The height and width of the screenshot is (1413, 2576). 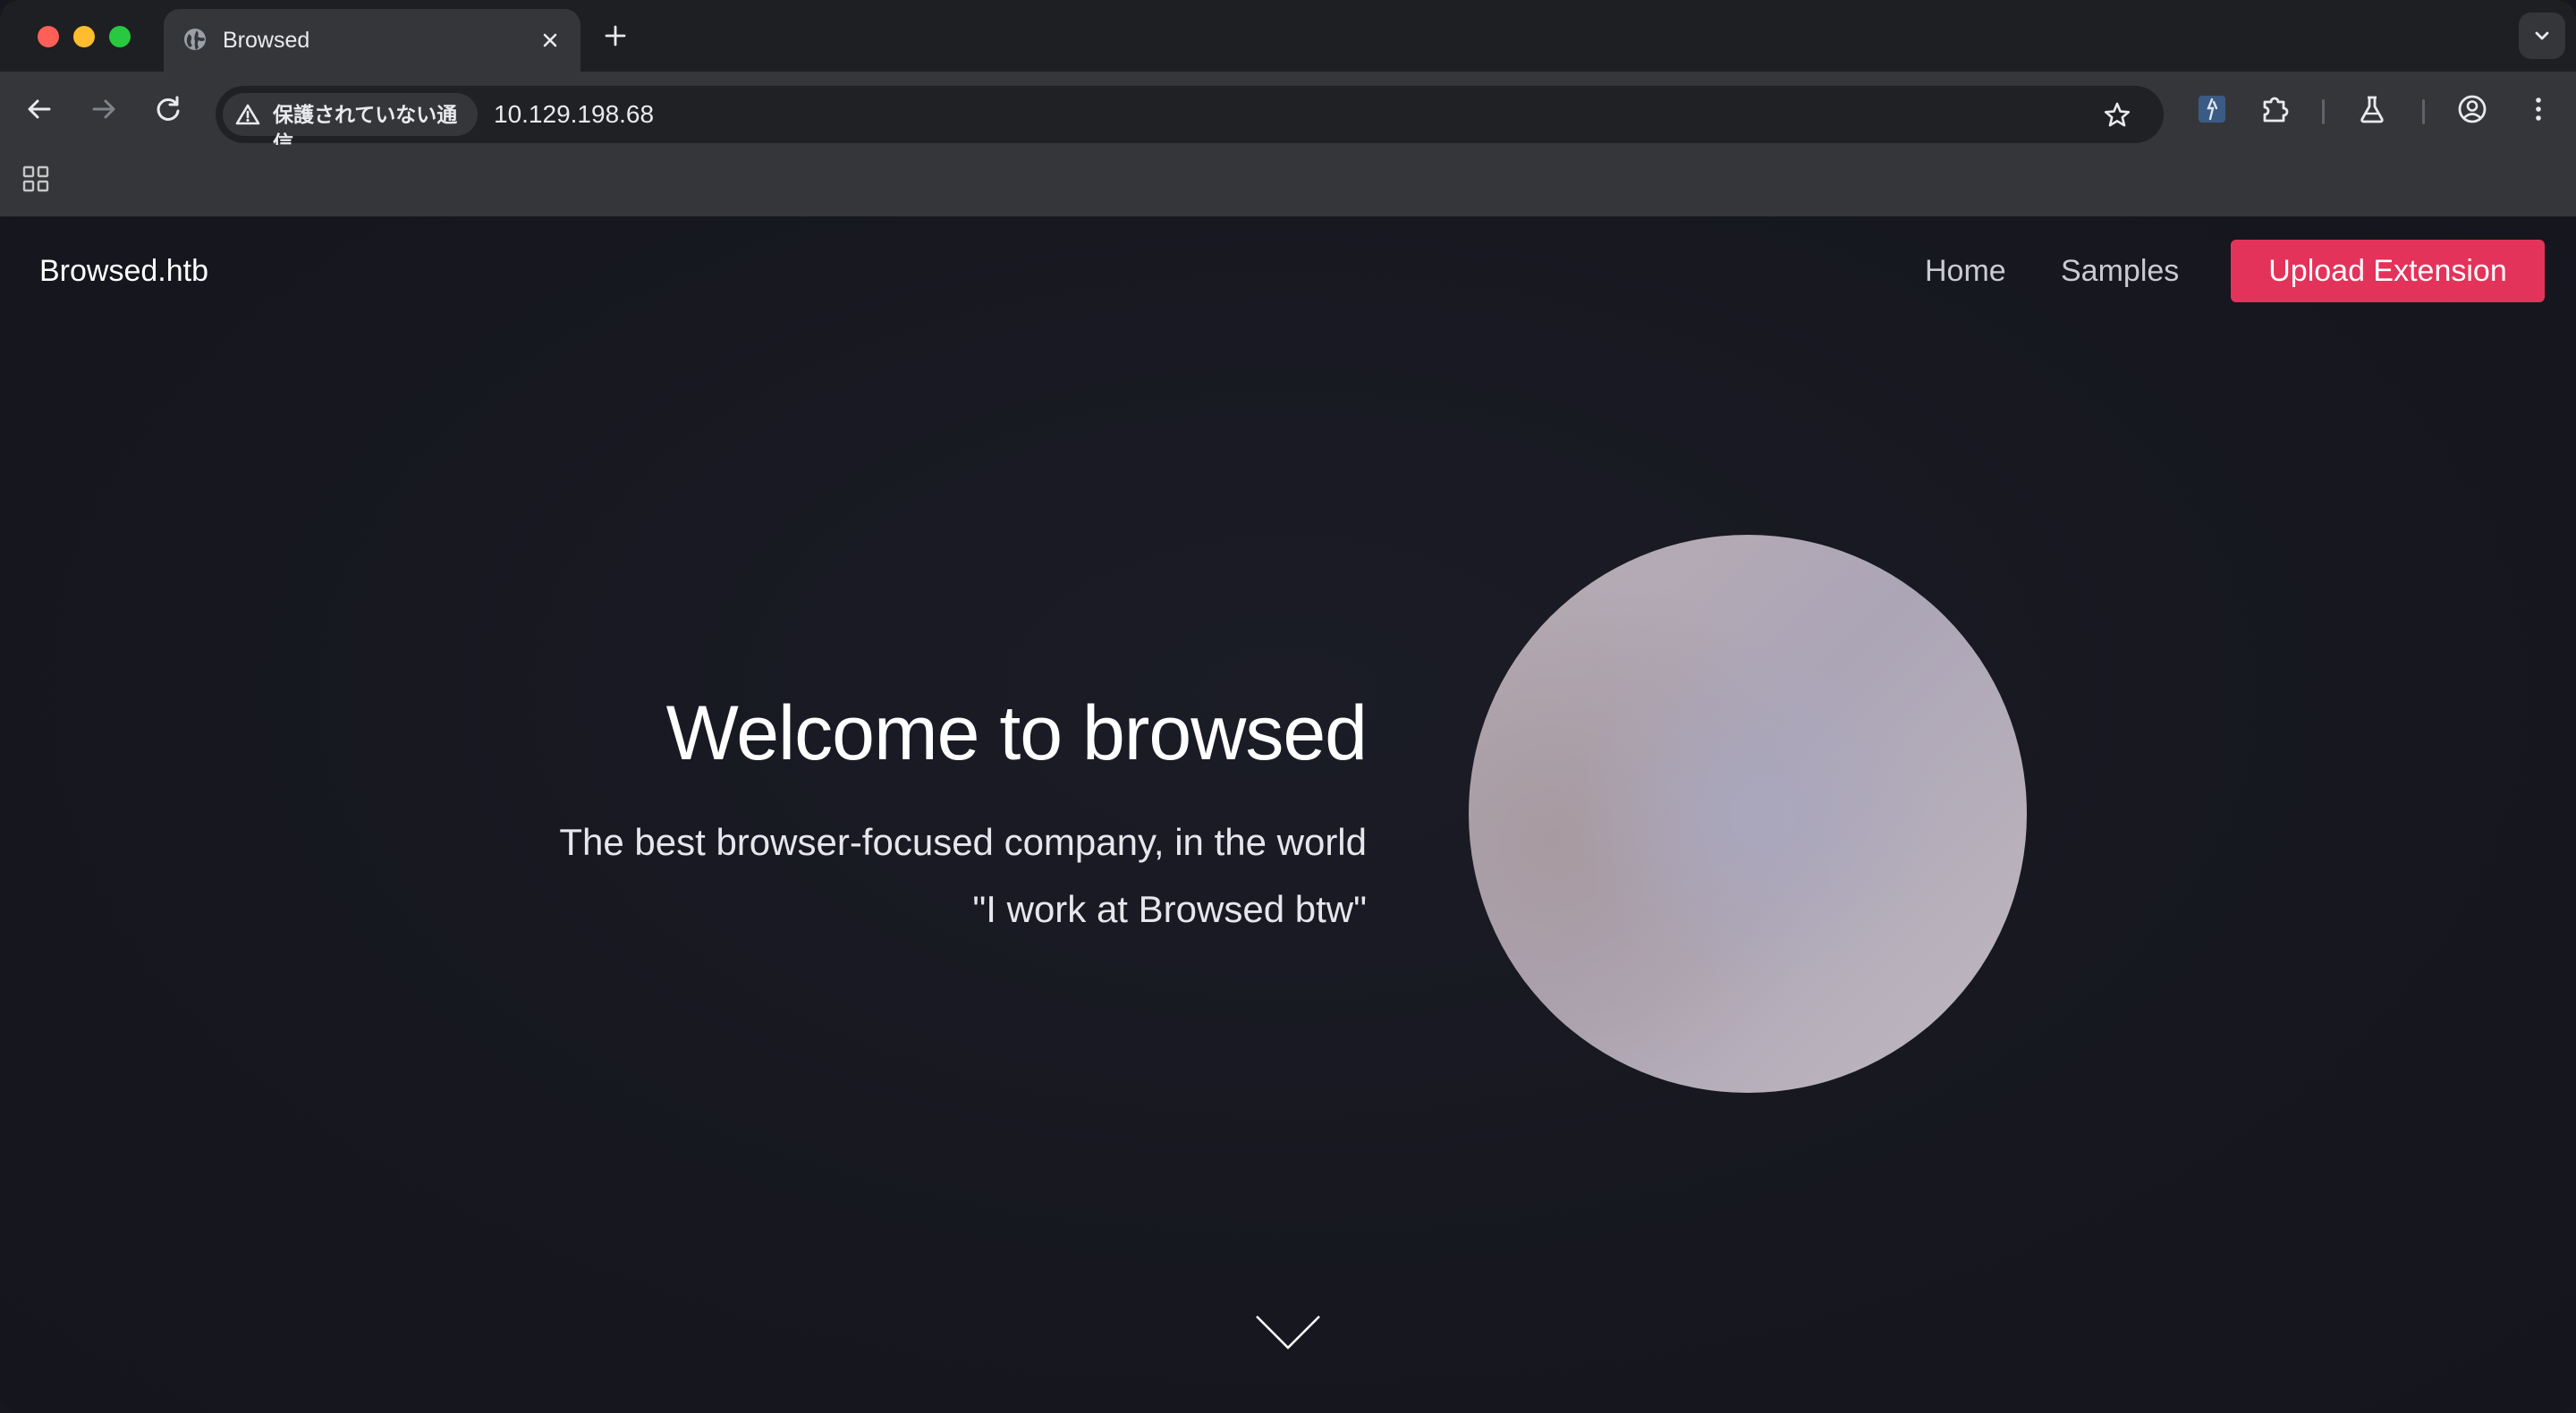 What do you see at coordinates (1190, 120) in the screenshot?
I see `address-bar: 保護されていない通信 10.129.198.68` at bounding box center [1190, 120].